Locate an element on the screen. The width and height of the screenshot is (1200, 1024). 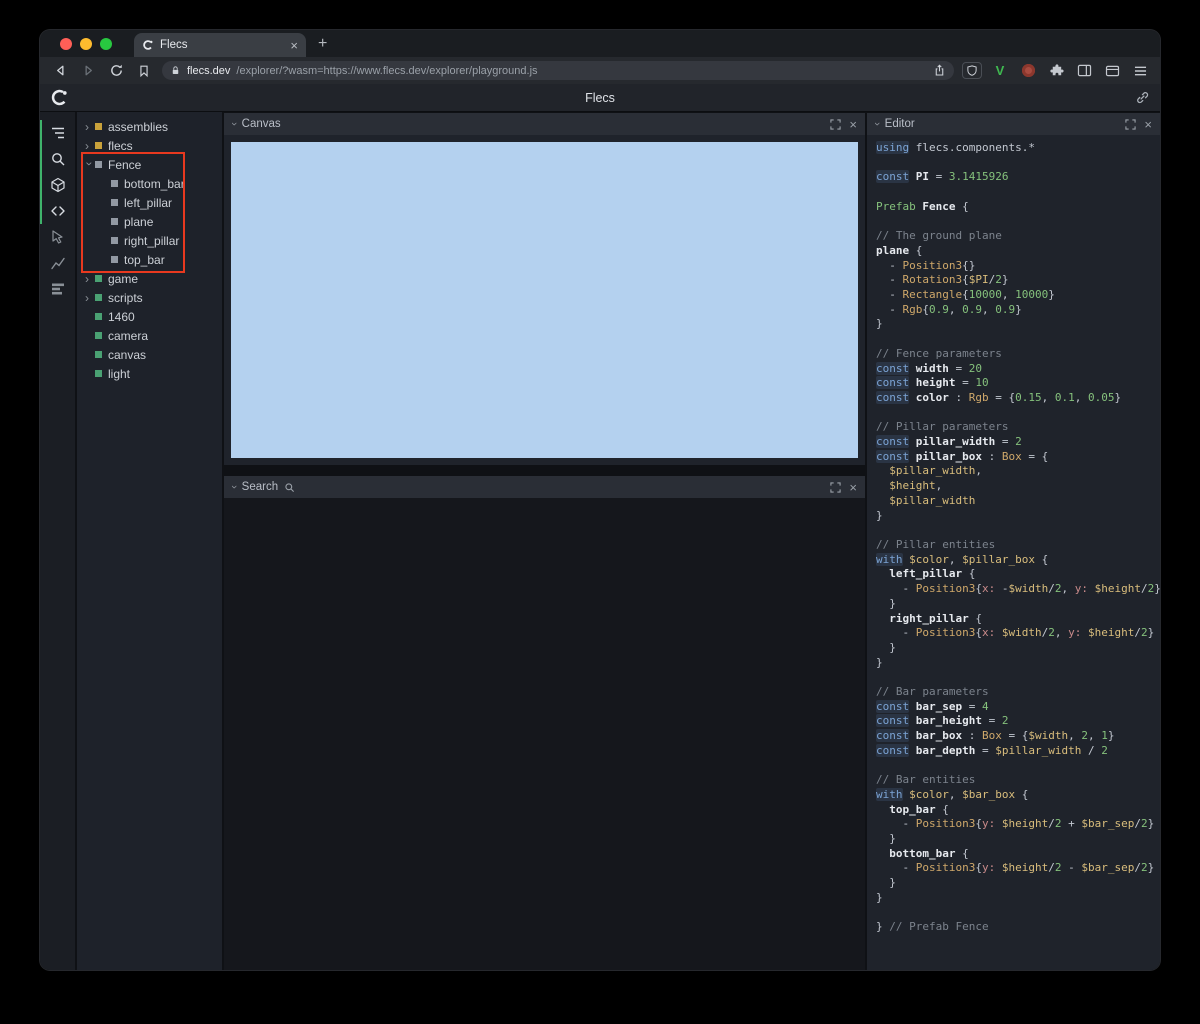
code-line: - Position3{y: $height/2 + $bar_sep/2} is located at coordinates (1015, 824).